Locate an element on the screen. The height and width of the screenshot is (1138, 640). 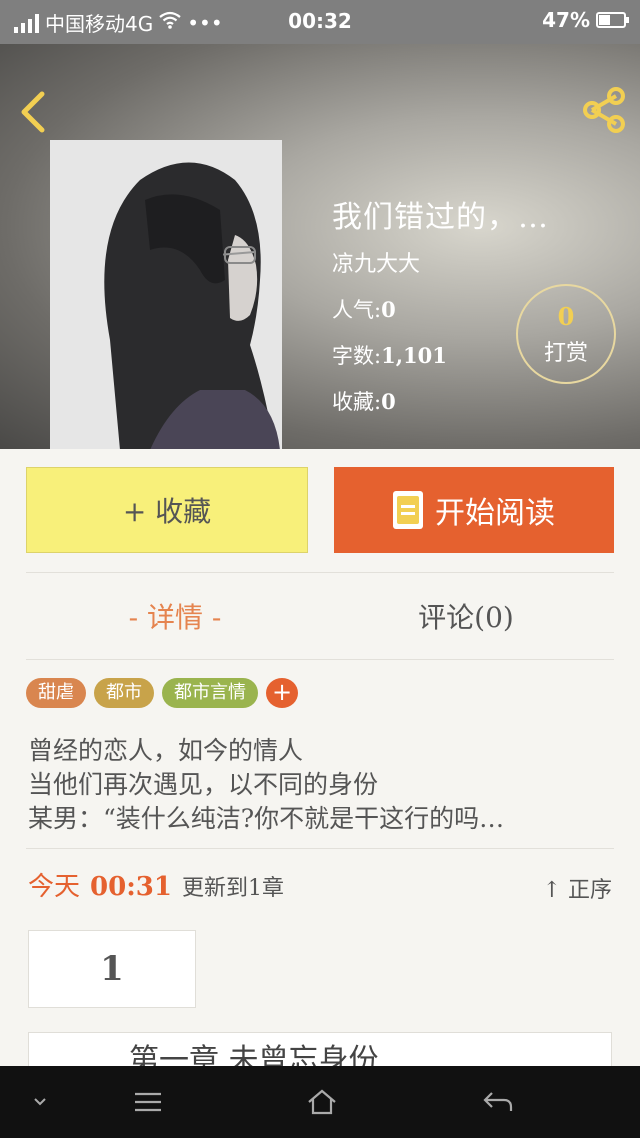
nav-back-button is located at coordinates (498, 1102).